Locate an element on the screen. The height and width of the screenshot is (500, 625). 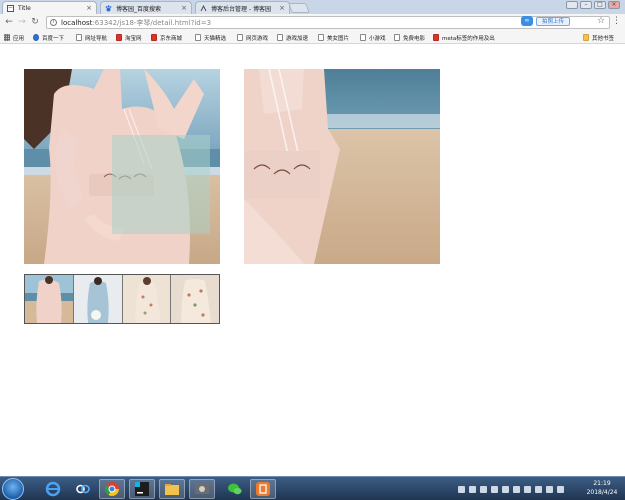
tab-baidu-search: 博客园_百度搜索 × is located at coordinates (146, 7).